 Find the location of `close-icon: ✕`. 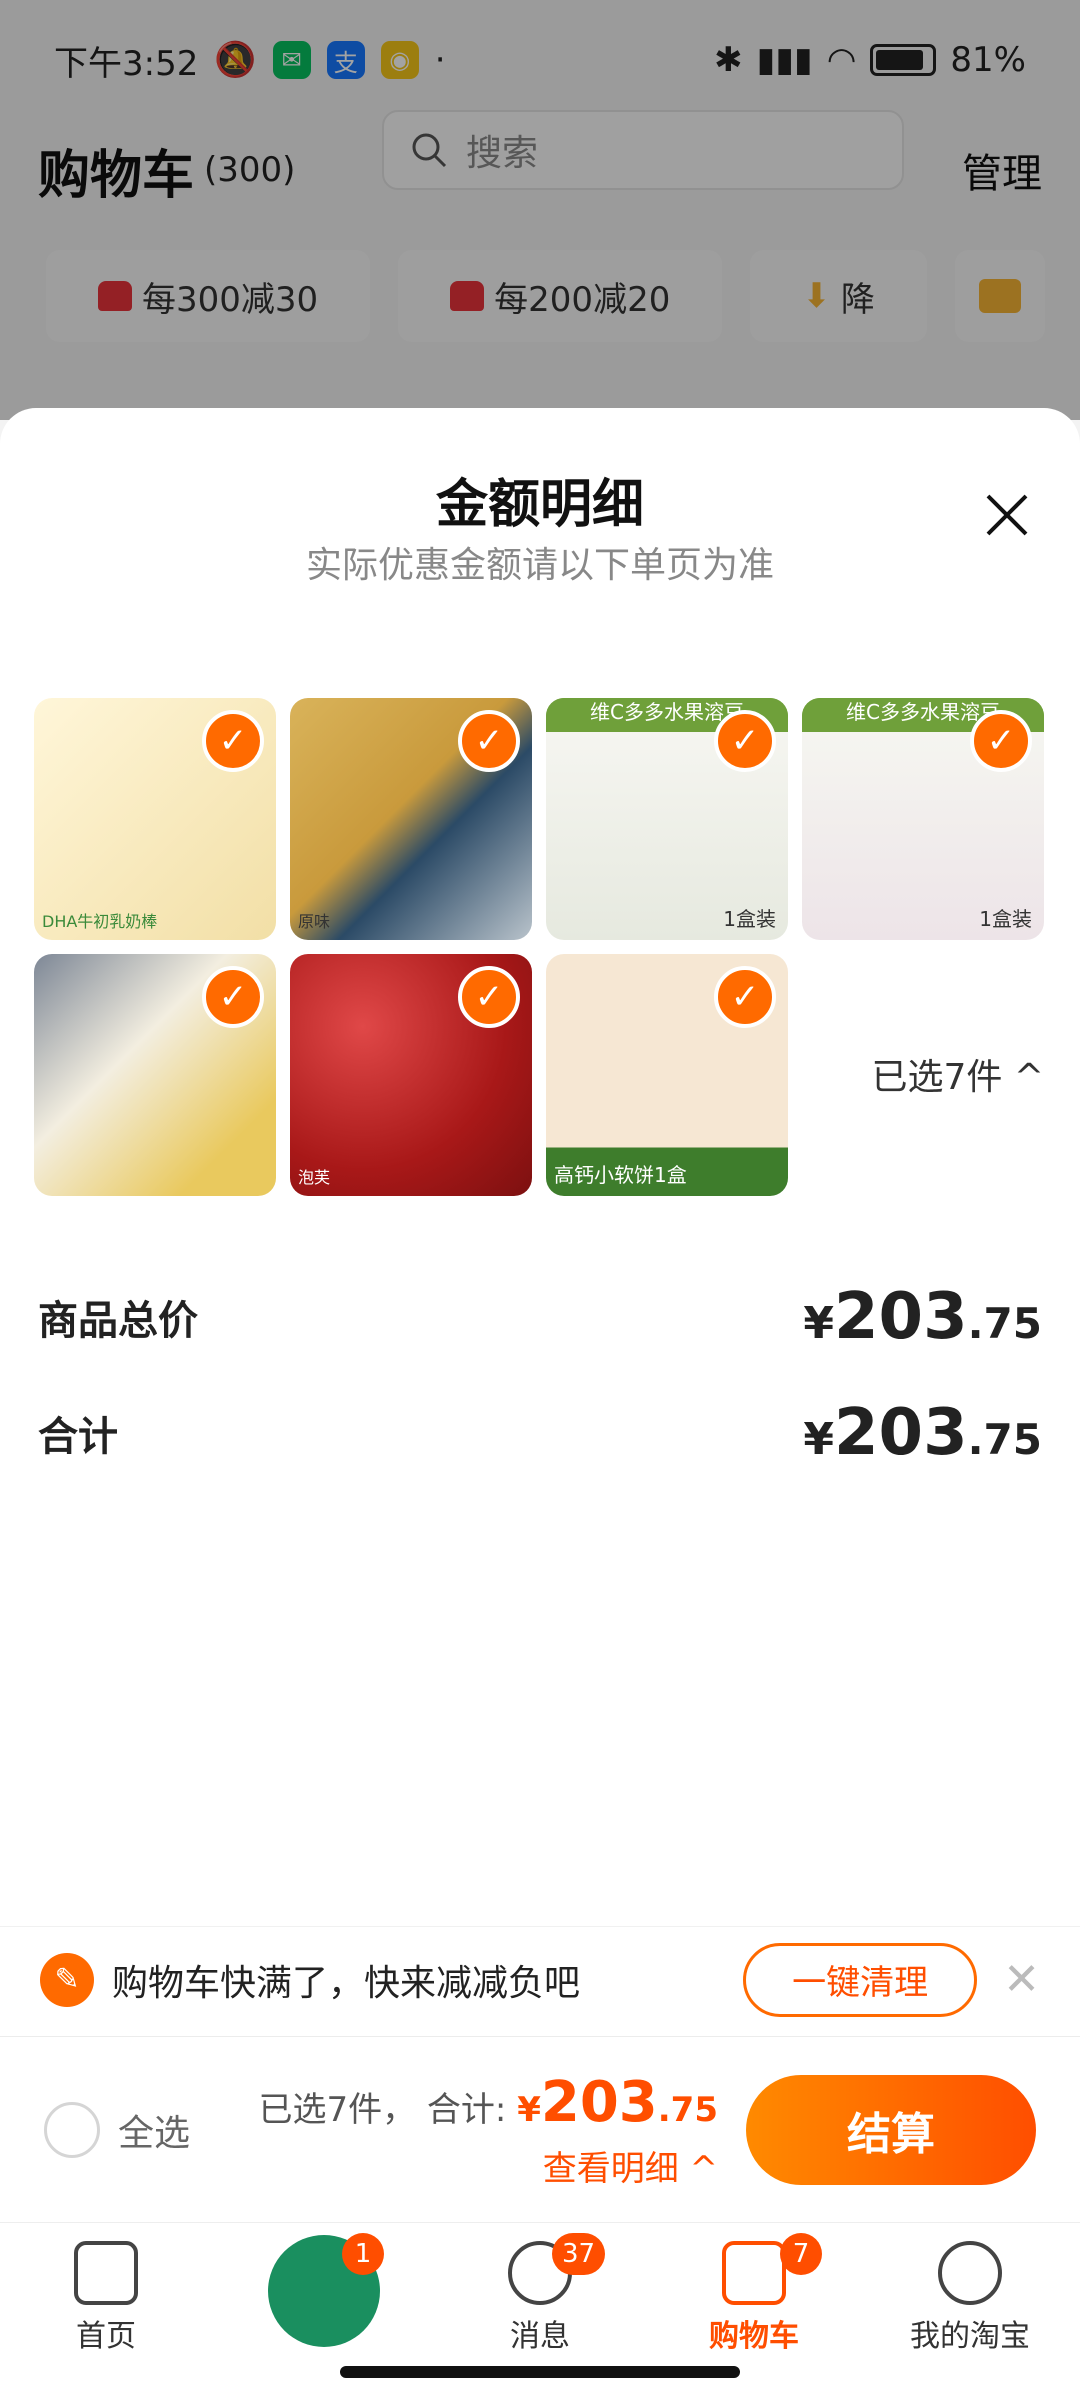

close-icon: ✕ is located at coordinates (1021, 1979).